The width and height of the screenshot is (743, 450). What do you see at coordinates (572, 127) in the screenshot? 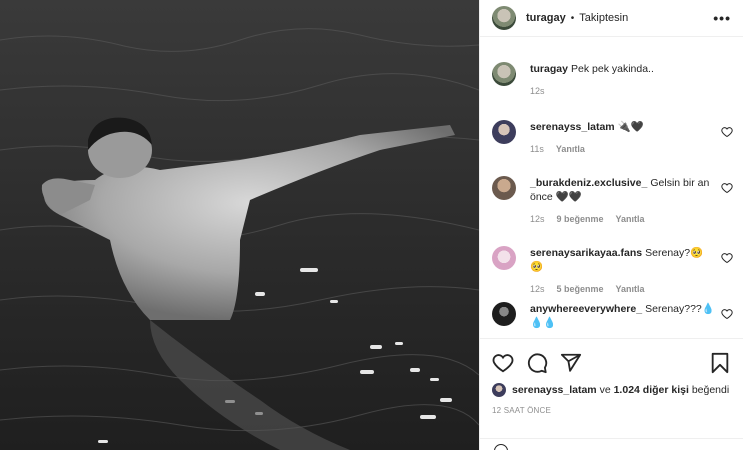
I see `comment-username: serenayss_latam` at bounding box center [572, 127].